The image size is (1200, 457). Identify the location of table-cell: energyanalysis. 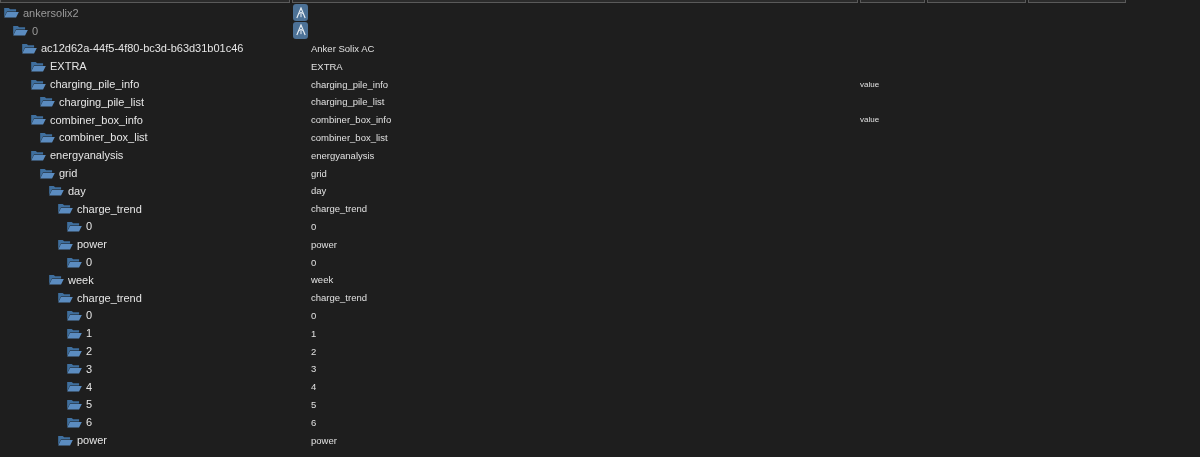
(343, 155).